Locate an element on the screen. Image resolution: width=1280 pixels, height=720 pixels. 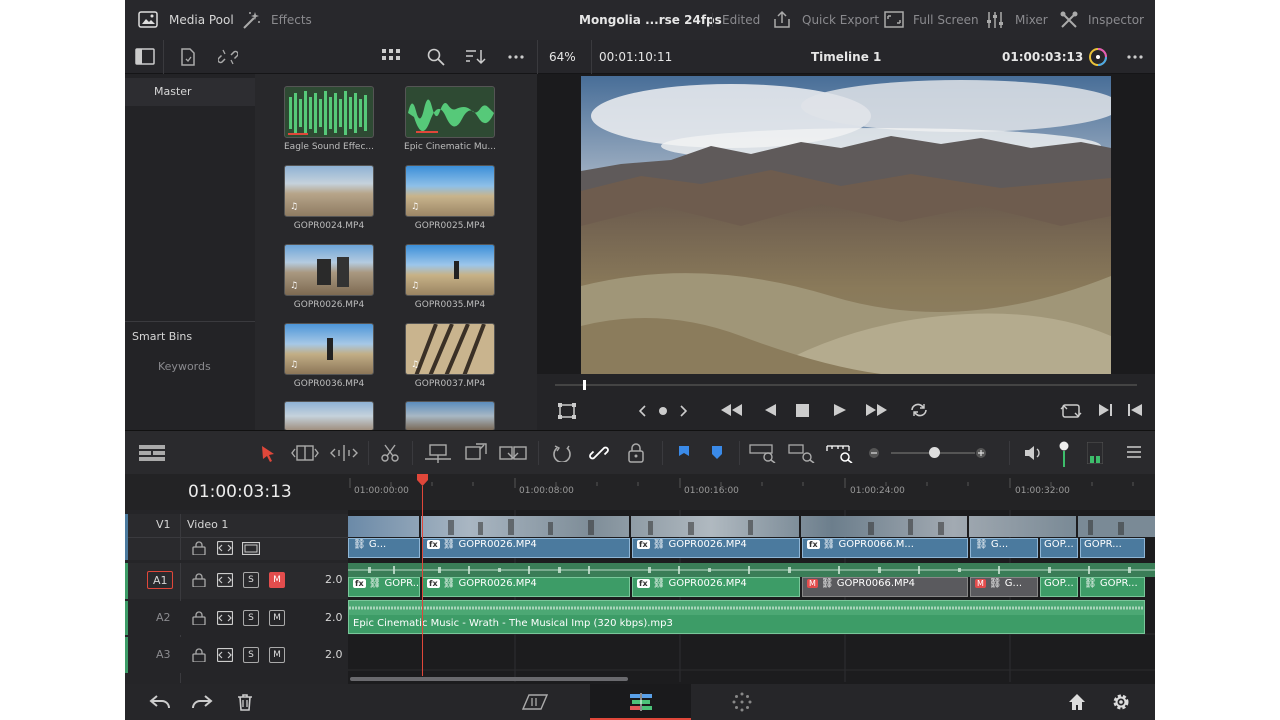
snapping-icon is located at coordinates (563, 453).